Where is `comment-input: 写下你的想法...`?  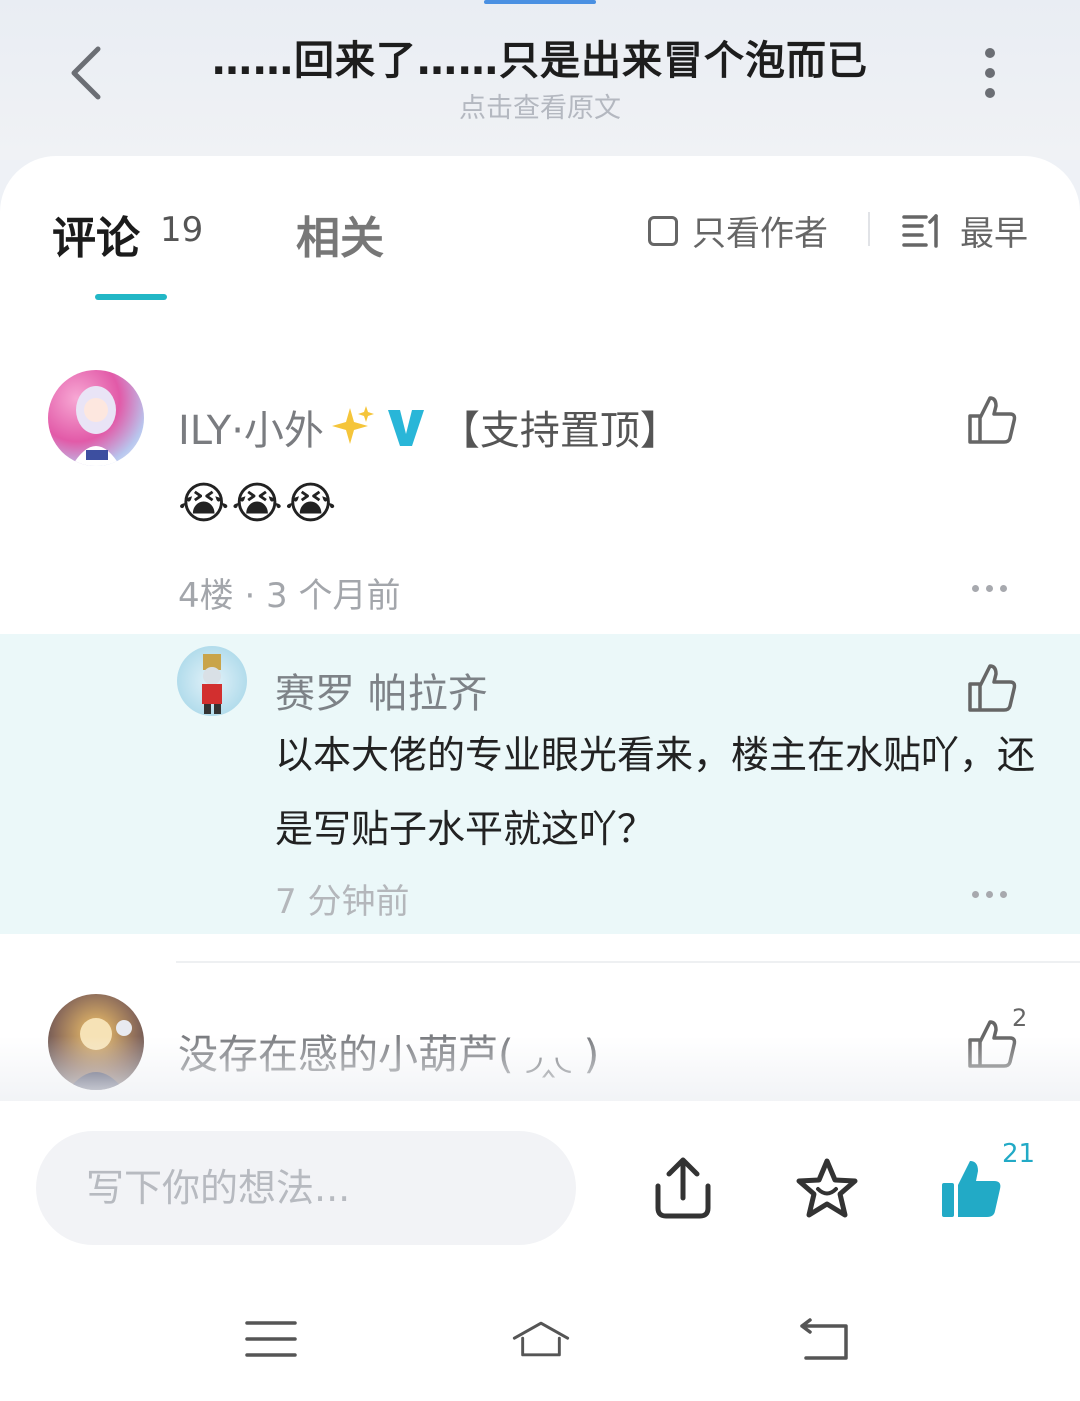
comment-input: 写下你的想法... is located at coordinates (306, 1188).